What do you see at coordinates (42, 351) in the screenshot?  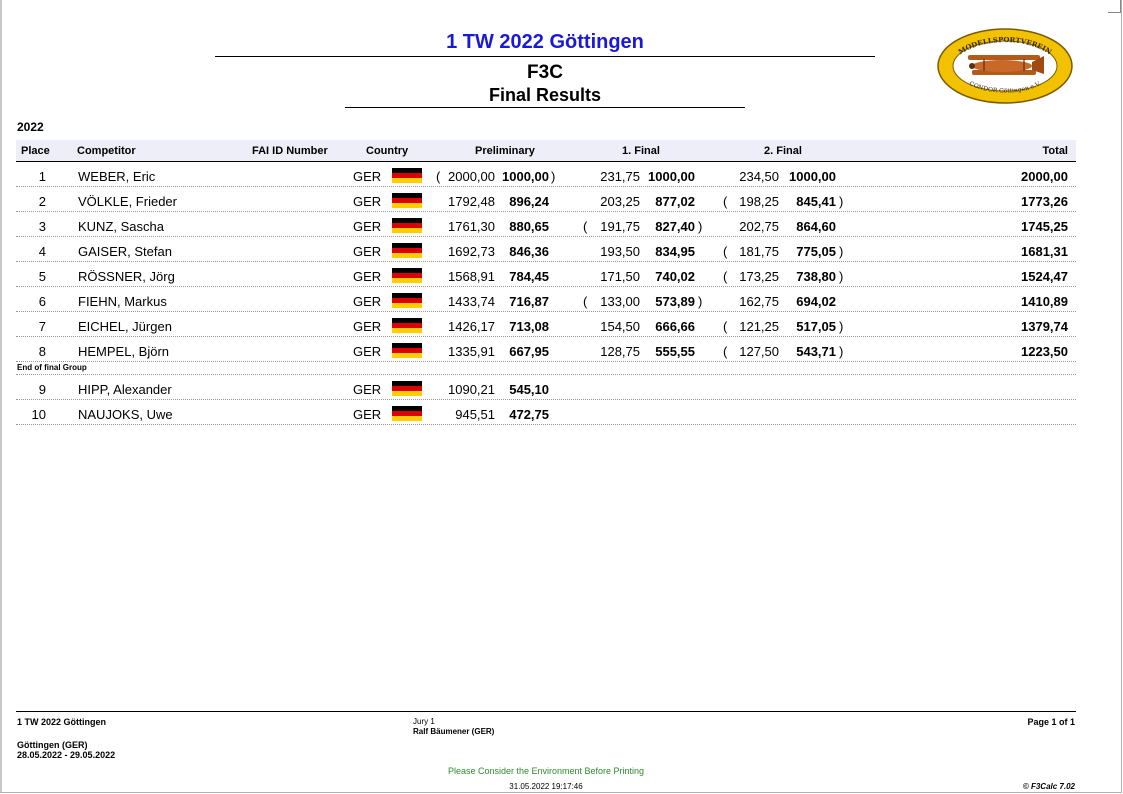 I see `place: 8` at bounding box center [42, 351].